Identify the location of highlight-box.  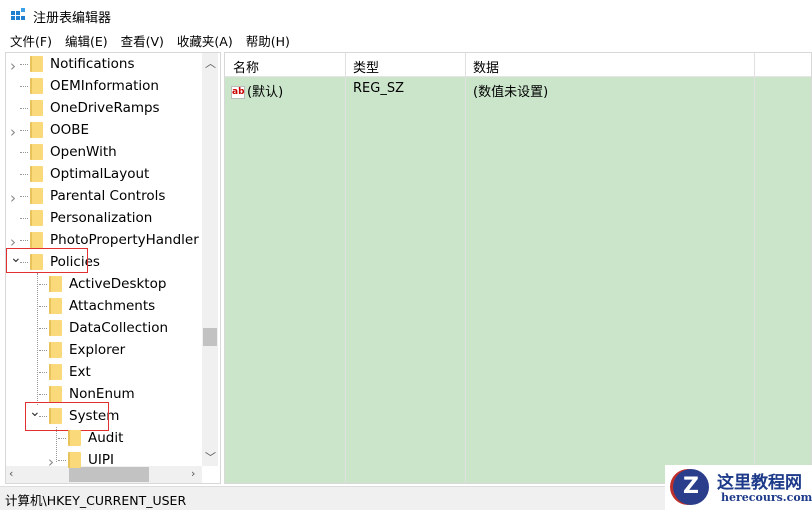
(47, 260).